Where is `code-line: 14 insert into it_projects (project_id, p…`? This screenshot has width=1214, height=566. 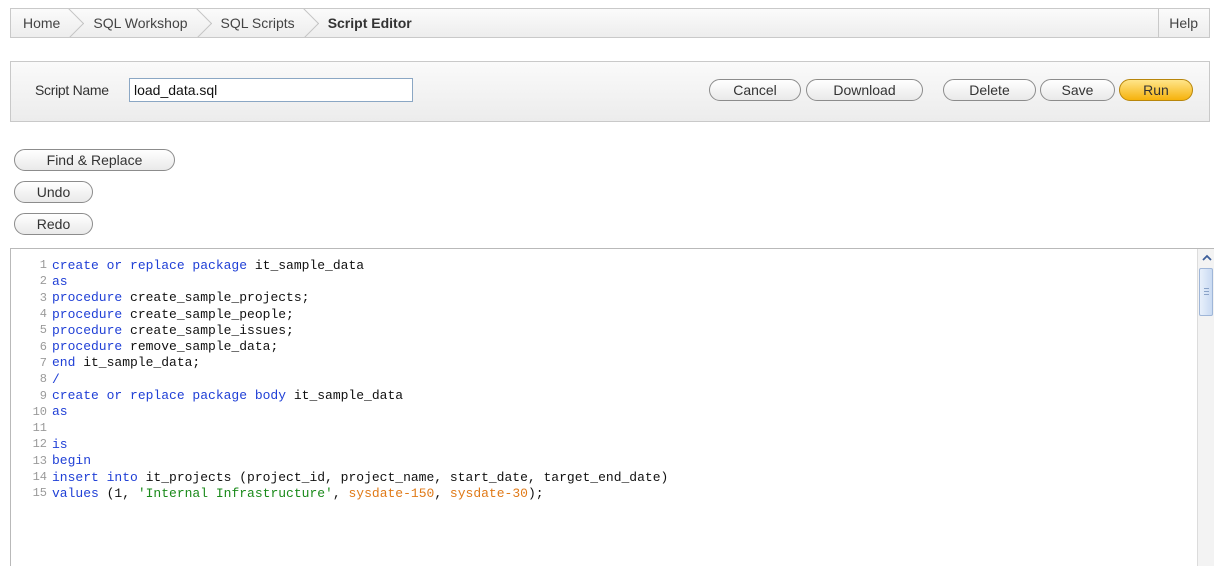 code-line: 14 insert into it_projects (project_id, p… is located at coordinates (340, 477).